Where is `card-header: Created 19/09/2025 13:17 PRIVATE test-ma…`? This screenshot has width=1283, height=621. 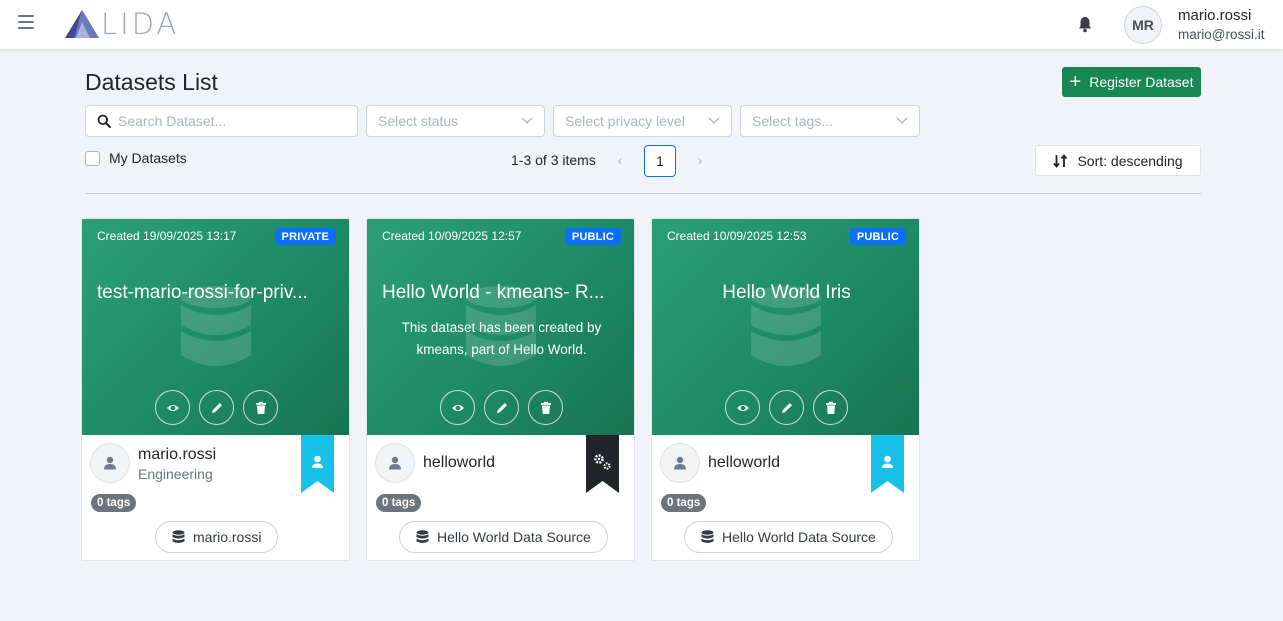
card-header: Created 19/09/2025 13:17 PRIVATE test-ma… is located at coordinates (215, 327).